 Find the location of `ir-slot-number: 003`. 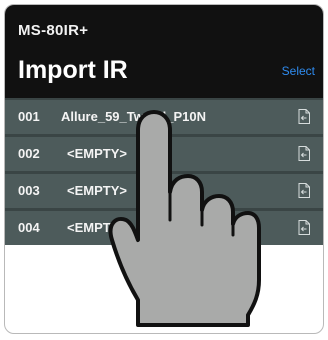

ir-slot-number: 003 is located at coordinates (29, 190).